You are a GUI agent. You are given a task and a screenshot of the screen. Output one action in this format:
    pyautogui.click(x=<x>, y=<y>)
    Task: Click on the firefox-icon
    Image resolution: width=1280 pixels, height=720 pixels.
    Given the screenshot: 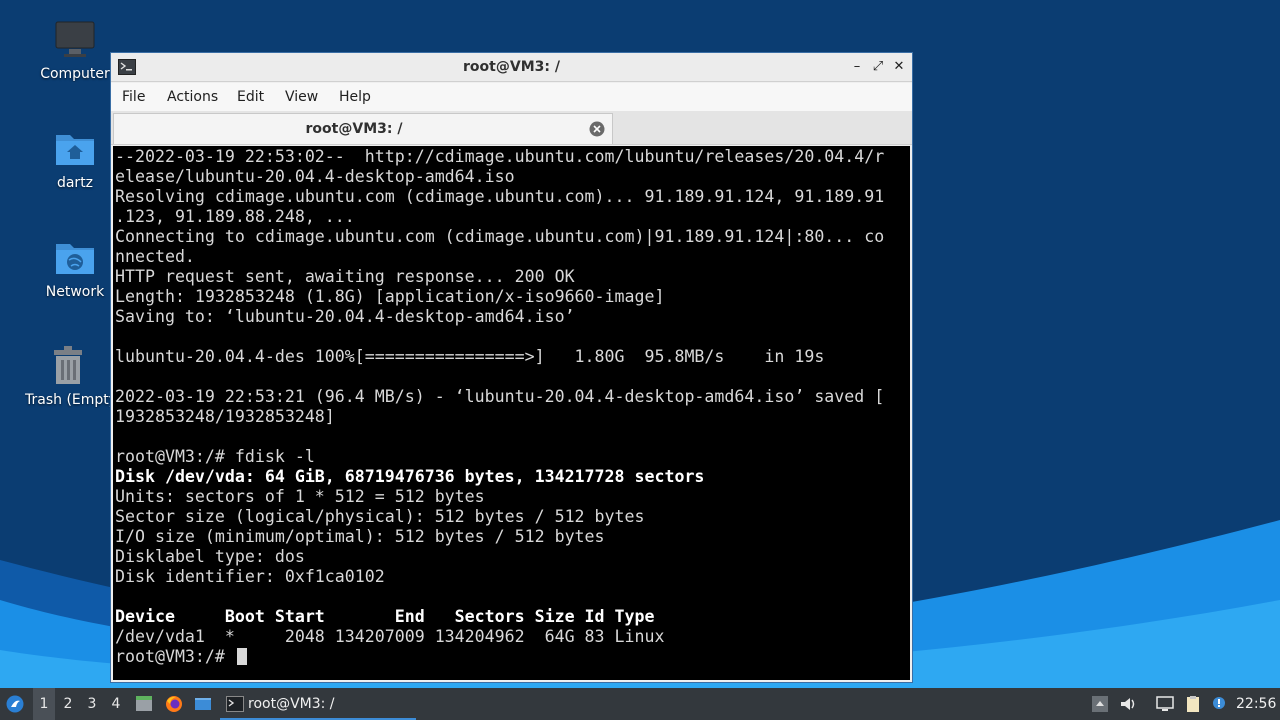 What is the action you would take?
    pyautogui.click(x=174, y=704)
    